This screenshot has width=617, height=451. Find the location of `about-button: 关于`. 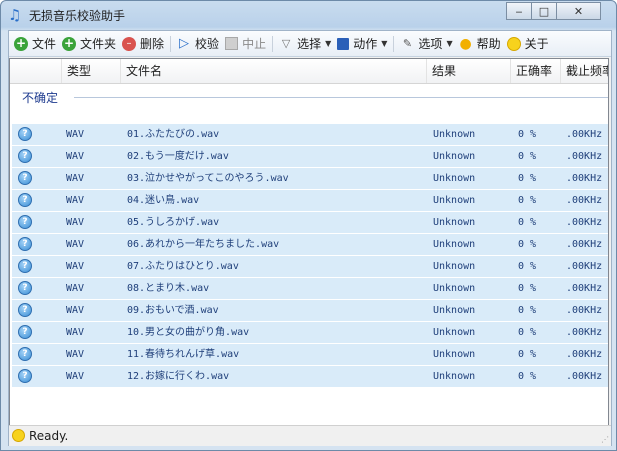

about-button: 关于 is located at coordinates (528, 44).